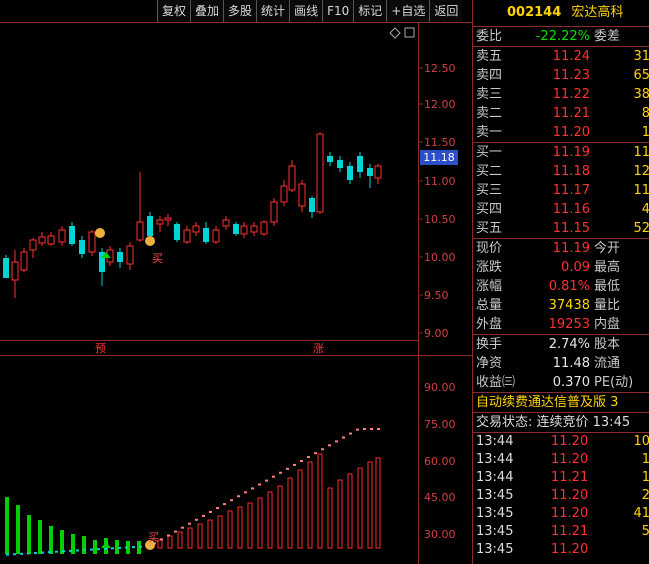 The image size is (649, 564). Describe the element at coordinates (561, 478) in the screenshot. I see `tick-row: 13:44 11.21 1` at that location.